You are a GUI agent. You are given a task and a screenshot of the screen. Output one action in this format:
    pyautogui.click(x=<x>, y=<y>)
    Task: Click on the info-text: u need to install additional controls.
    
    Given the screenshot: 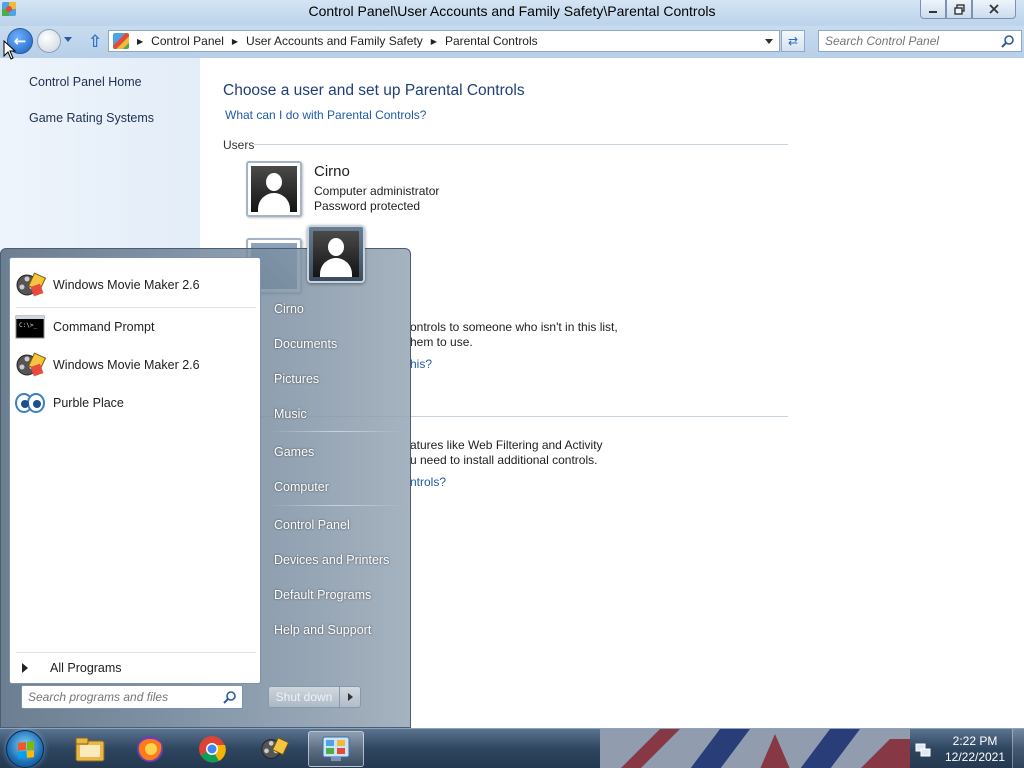 What is the action you would take?
    pyautogui.click(x=504, y=460)
    